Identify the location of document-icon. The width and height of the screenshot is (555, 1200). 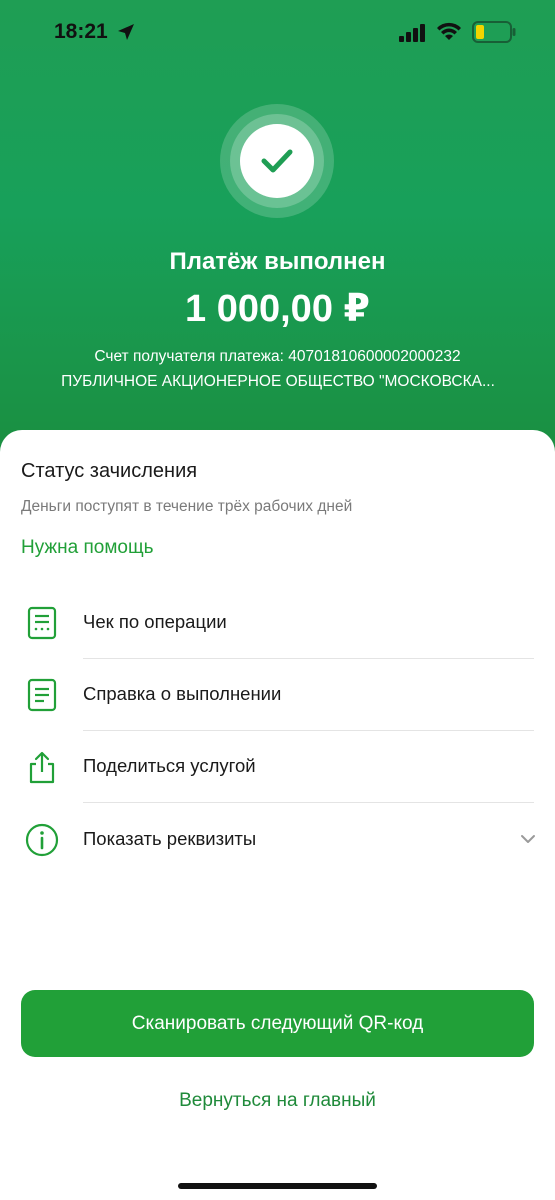
(42, 695).